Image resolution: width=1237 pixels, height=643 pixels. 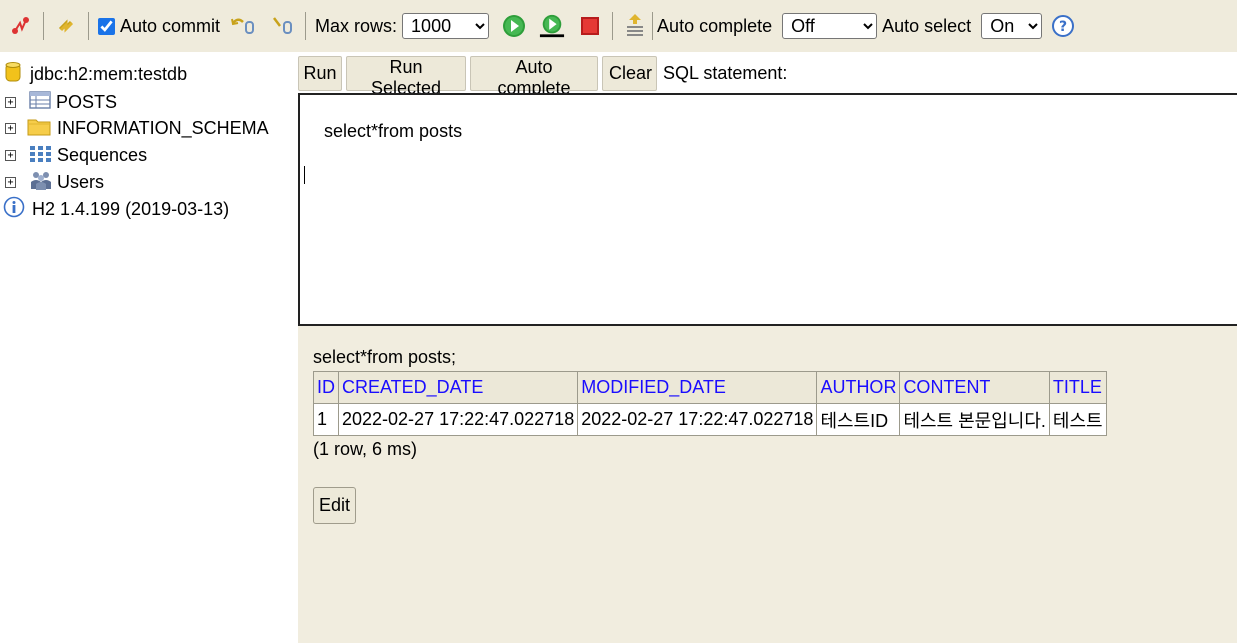 What do you see at coordinates (304, 175) in the screenshot?
I see `text-caret` at bounding box center [304, 175].